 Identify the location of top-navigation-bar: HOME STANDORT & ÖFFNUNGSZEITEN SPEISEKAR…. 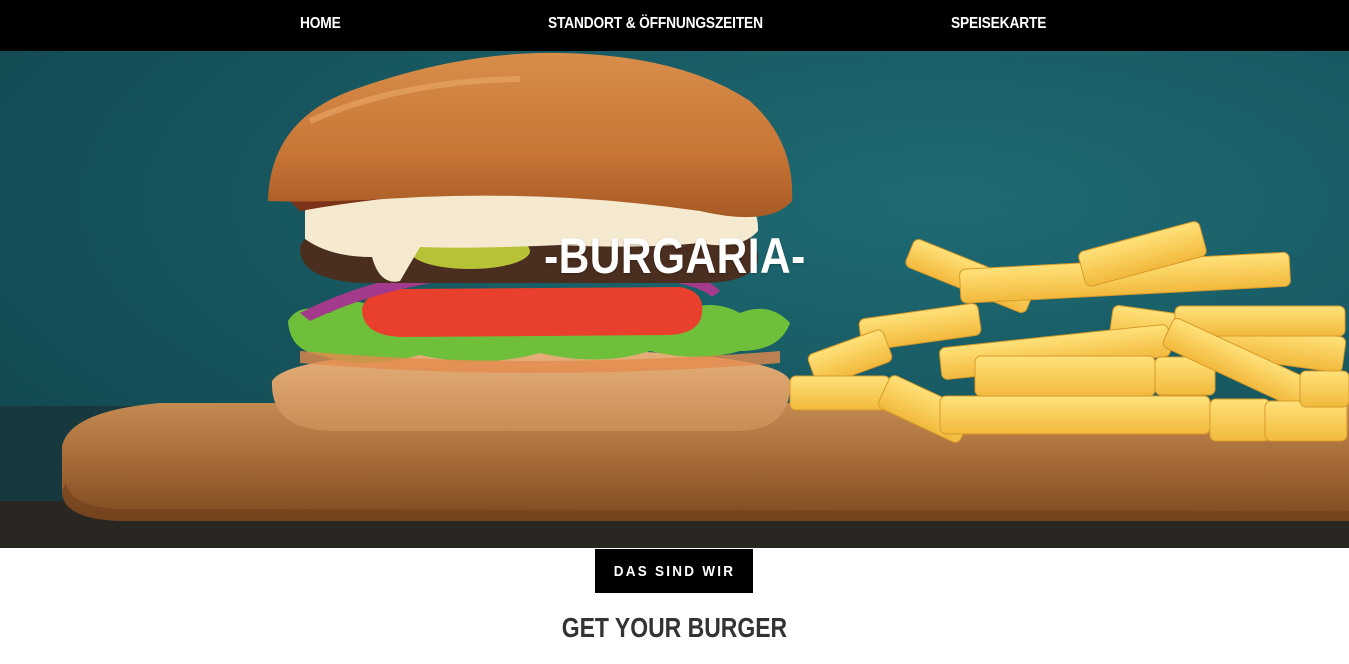
(674, 25).